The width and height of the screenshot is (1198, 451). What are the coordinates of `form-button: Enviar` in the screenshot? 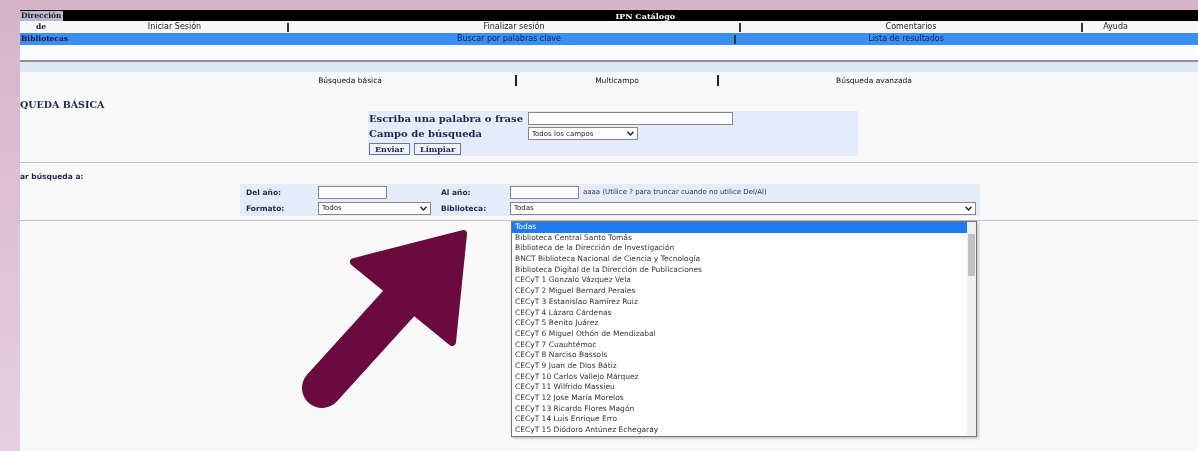 It's located at (389, 148).